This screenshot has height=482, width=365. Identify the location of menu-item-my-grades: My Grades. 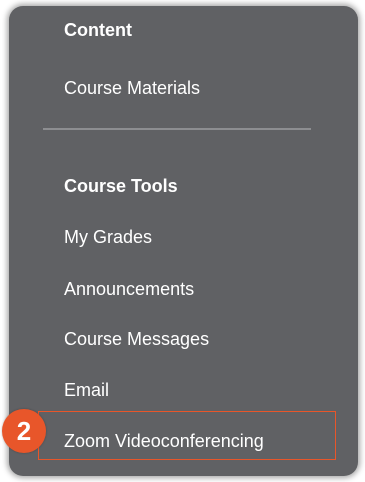
(108, 237).